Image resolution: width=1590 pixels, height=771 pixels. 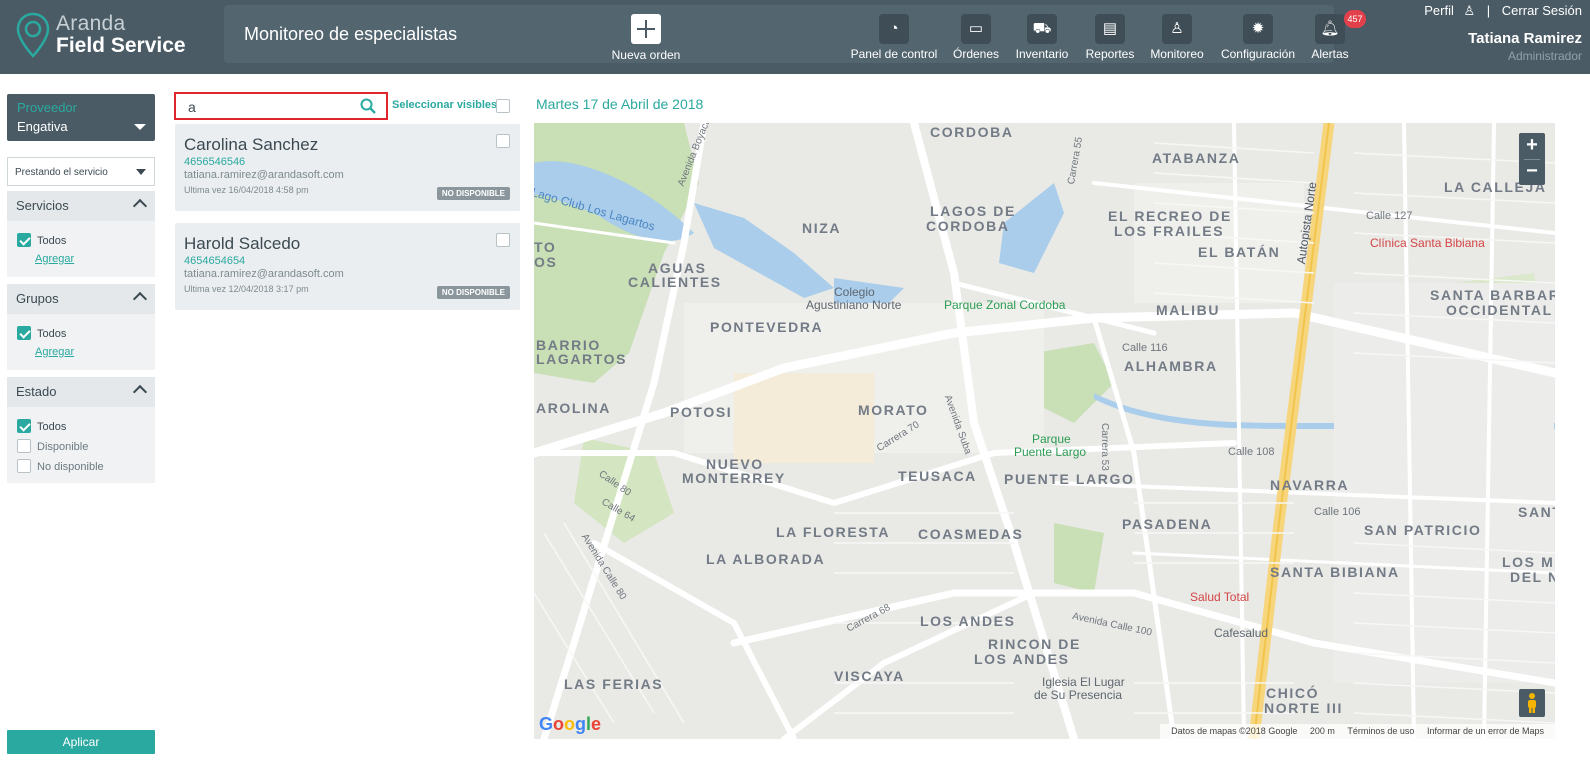 What do you see at coordinates (1469, 10) in the screenshot?
I see `profile-icon: ♙` at bounding box center [1469, 10].